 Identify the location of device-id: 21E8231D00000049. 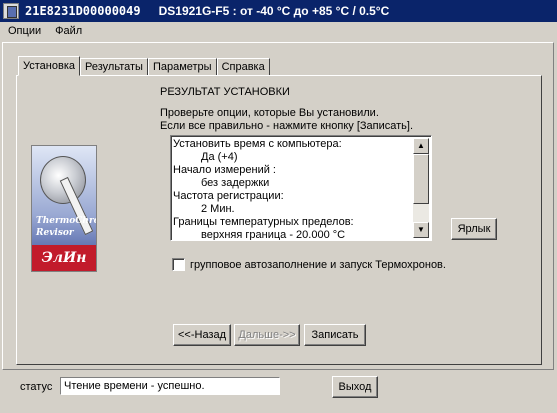
(83, 11).